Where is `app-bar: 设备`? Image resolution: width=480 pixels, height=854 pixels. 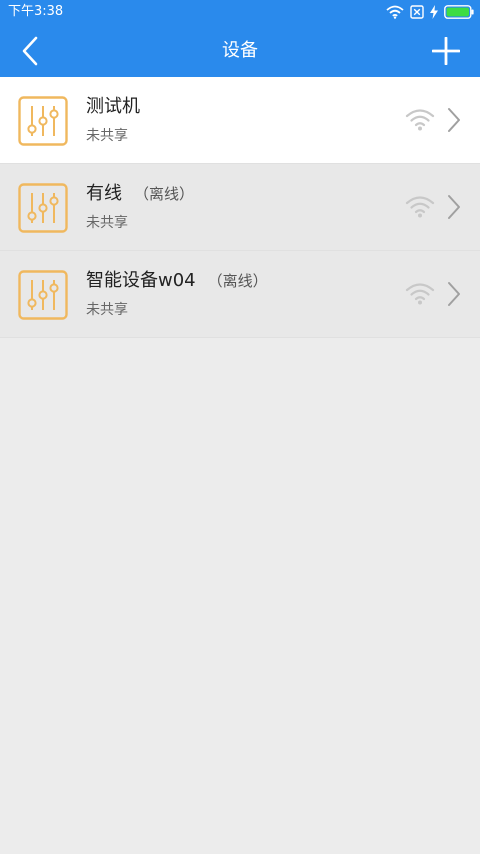
app-bar: 设备 is located at coordinates (240, 50).